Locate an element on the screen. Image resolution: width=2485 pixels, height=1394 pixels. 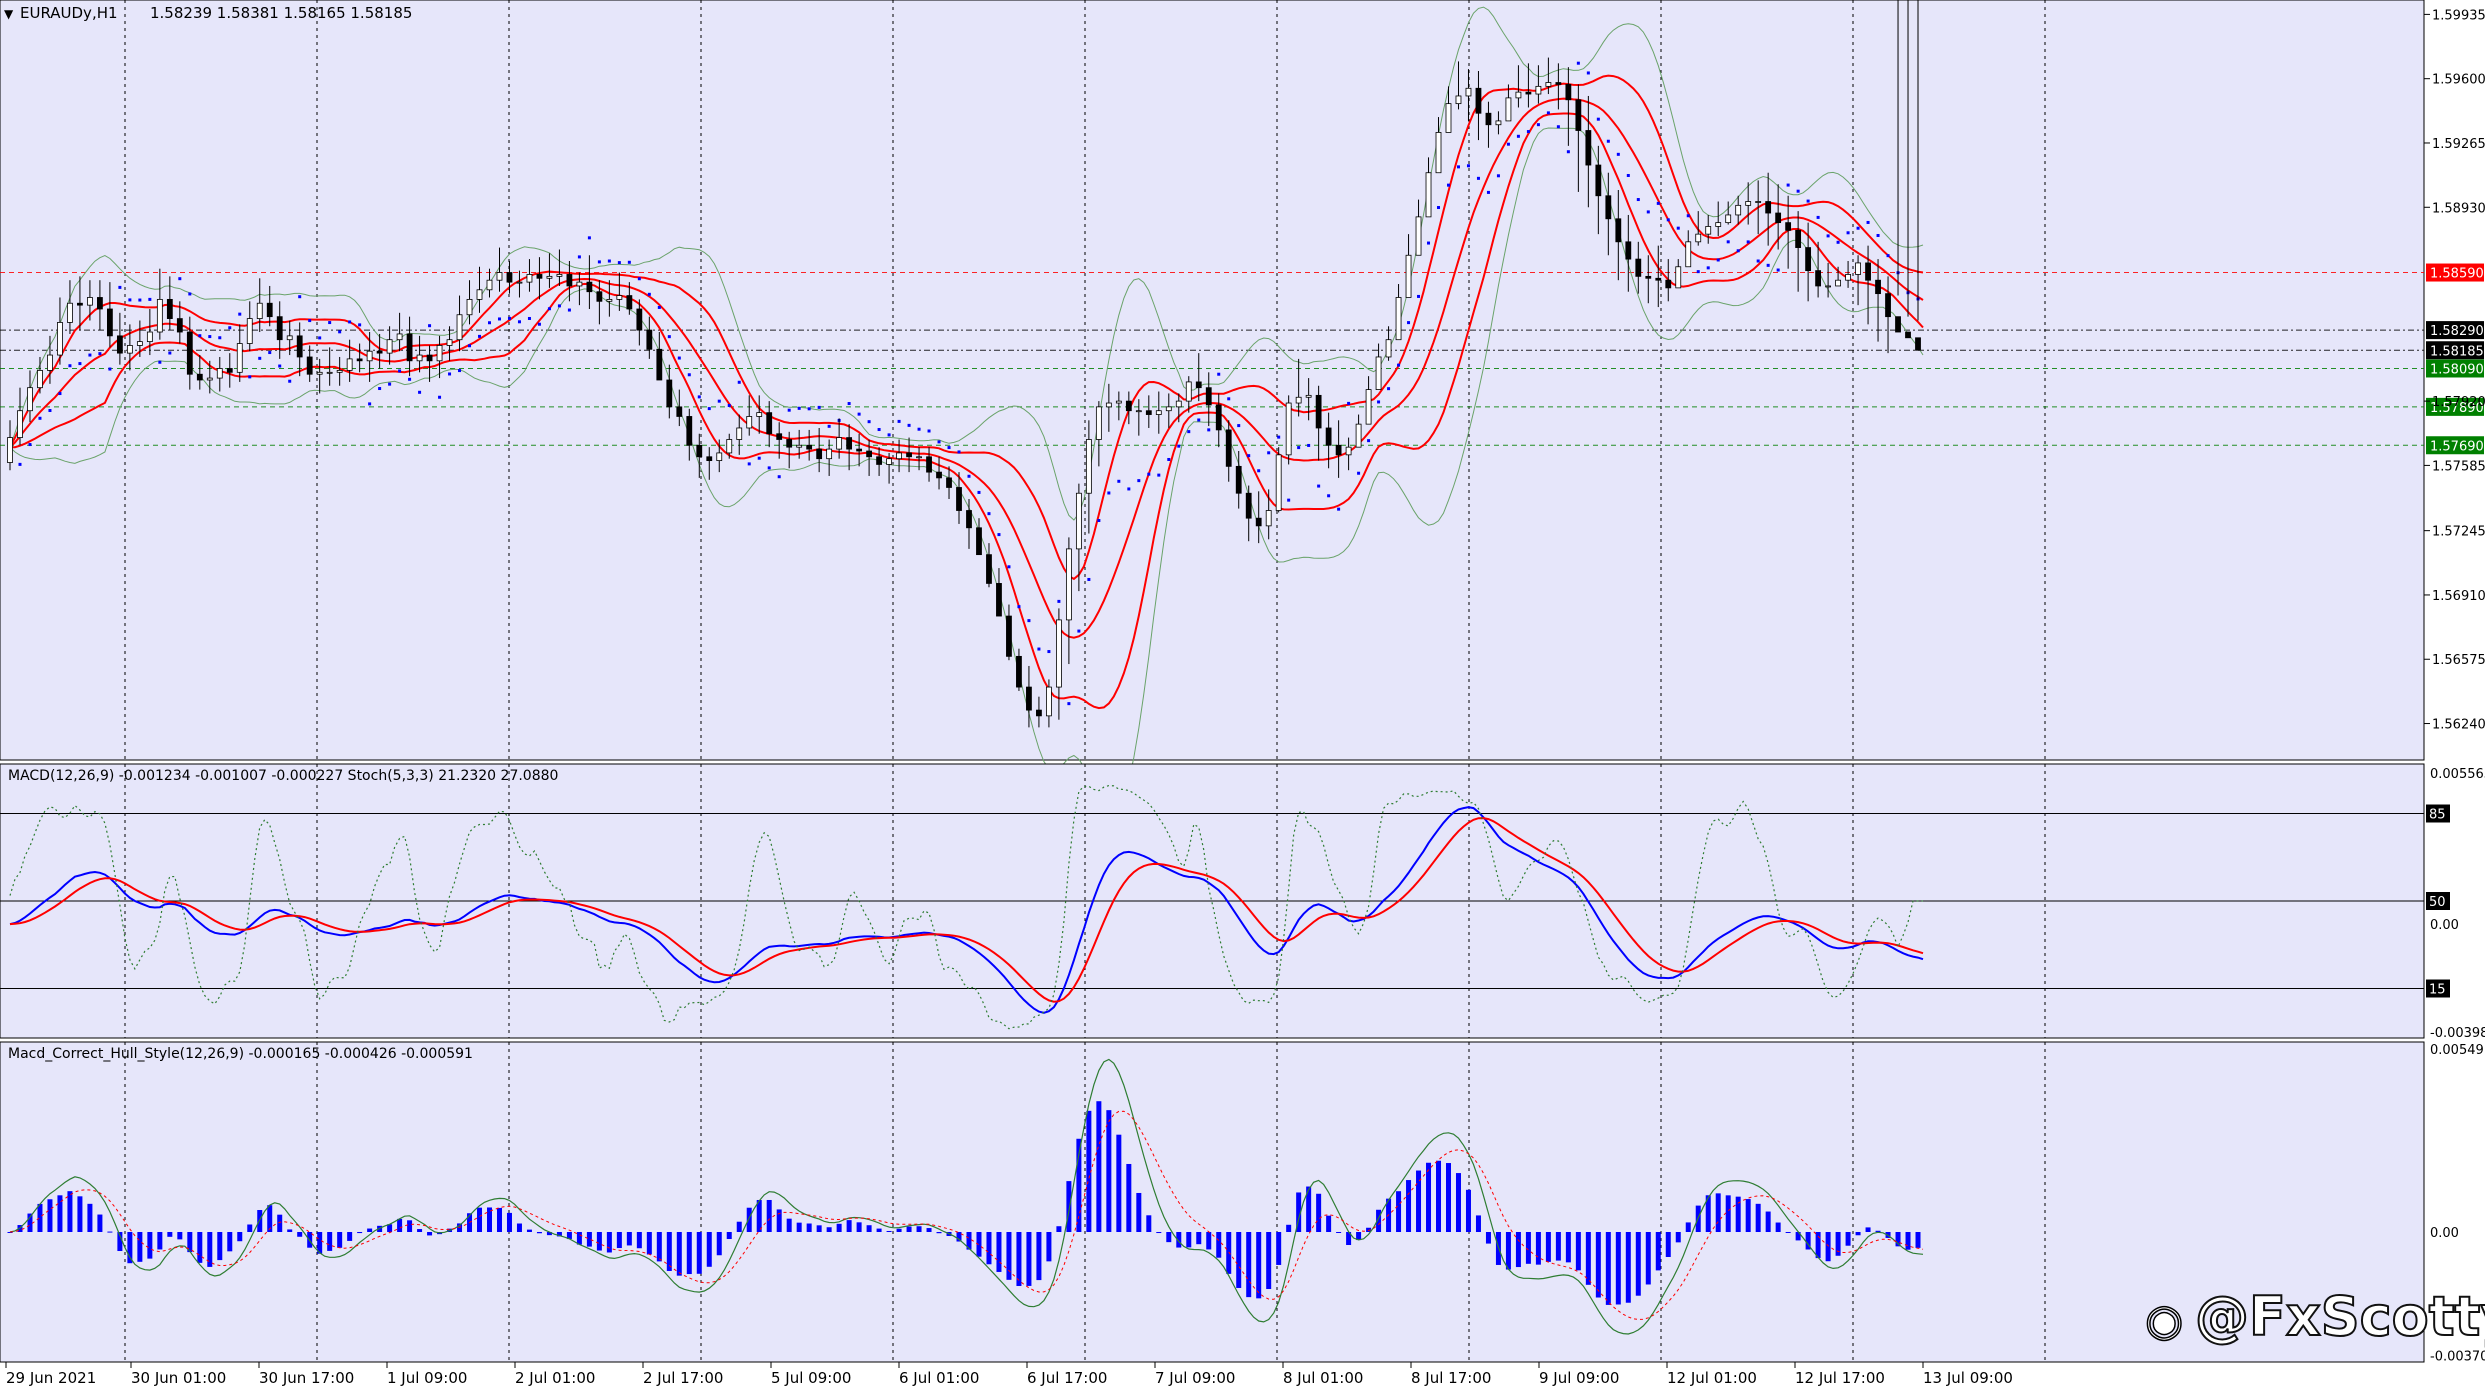
x-tick-label: 30 Jun 01:00 is located at coordinates (178, 1378).